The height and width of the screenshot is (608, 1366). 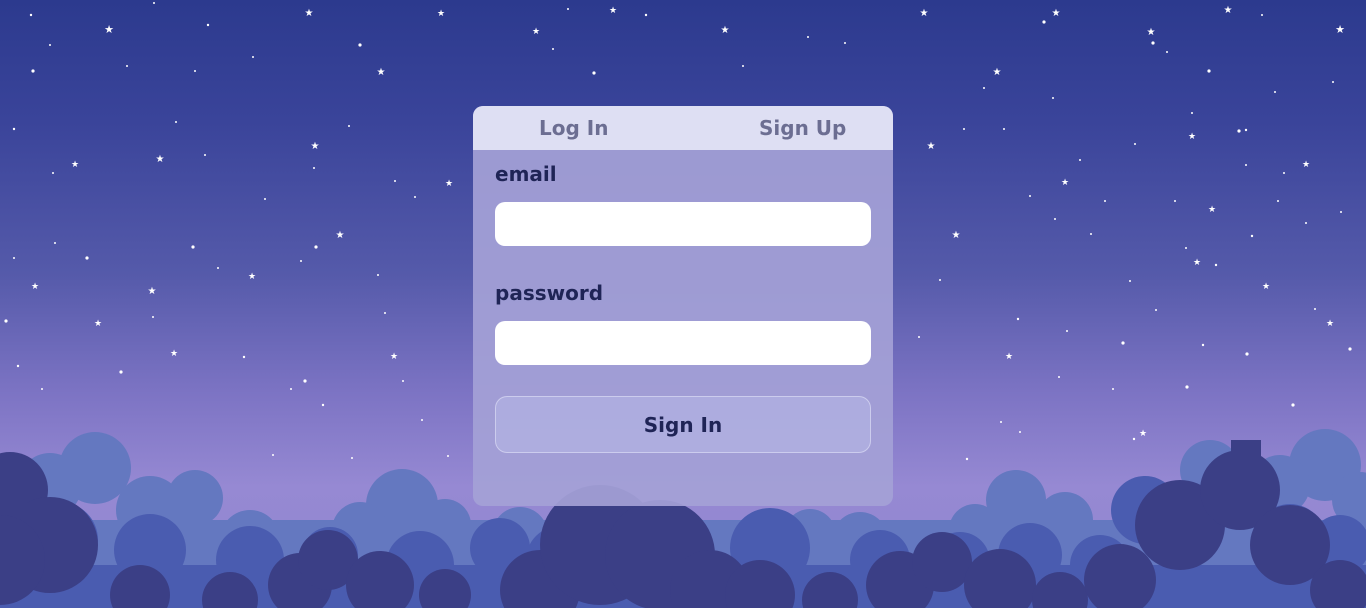 What do you see at coordinates (683, 424) in the screenshot?
I see `sign-in-button: Sign In` at bounding box center [683, 424].